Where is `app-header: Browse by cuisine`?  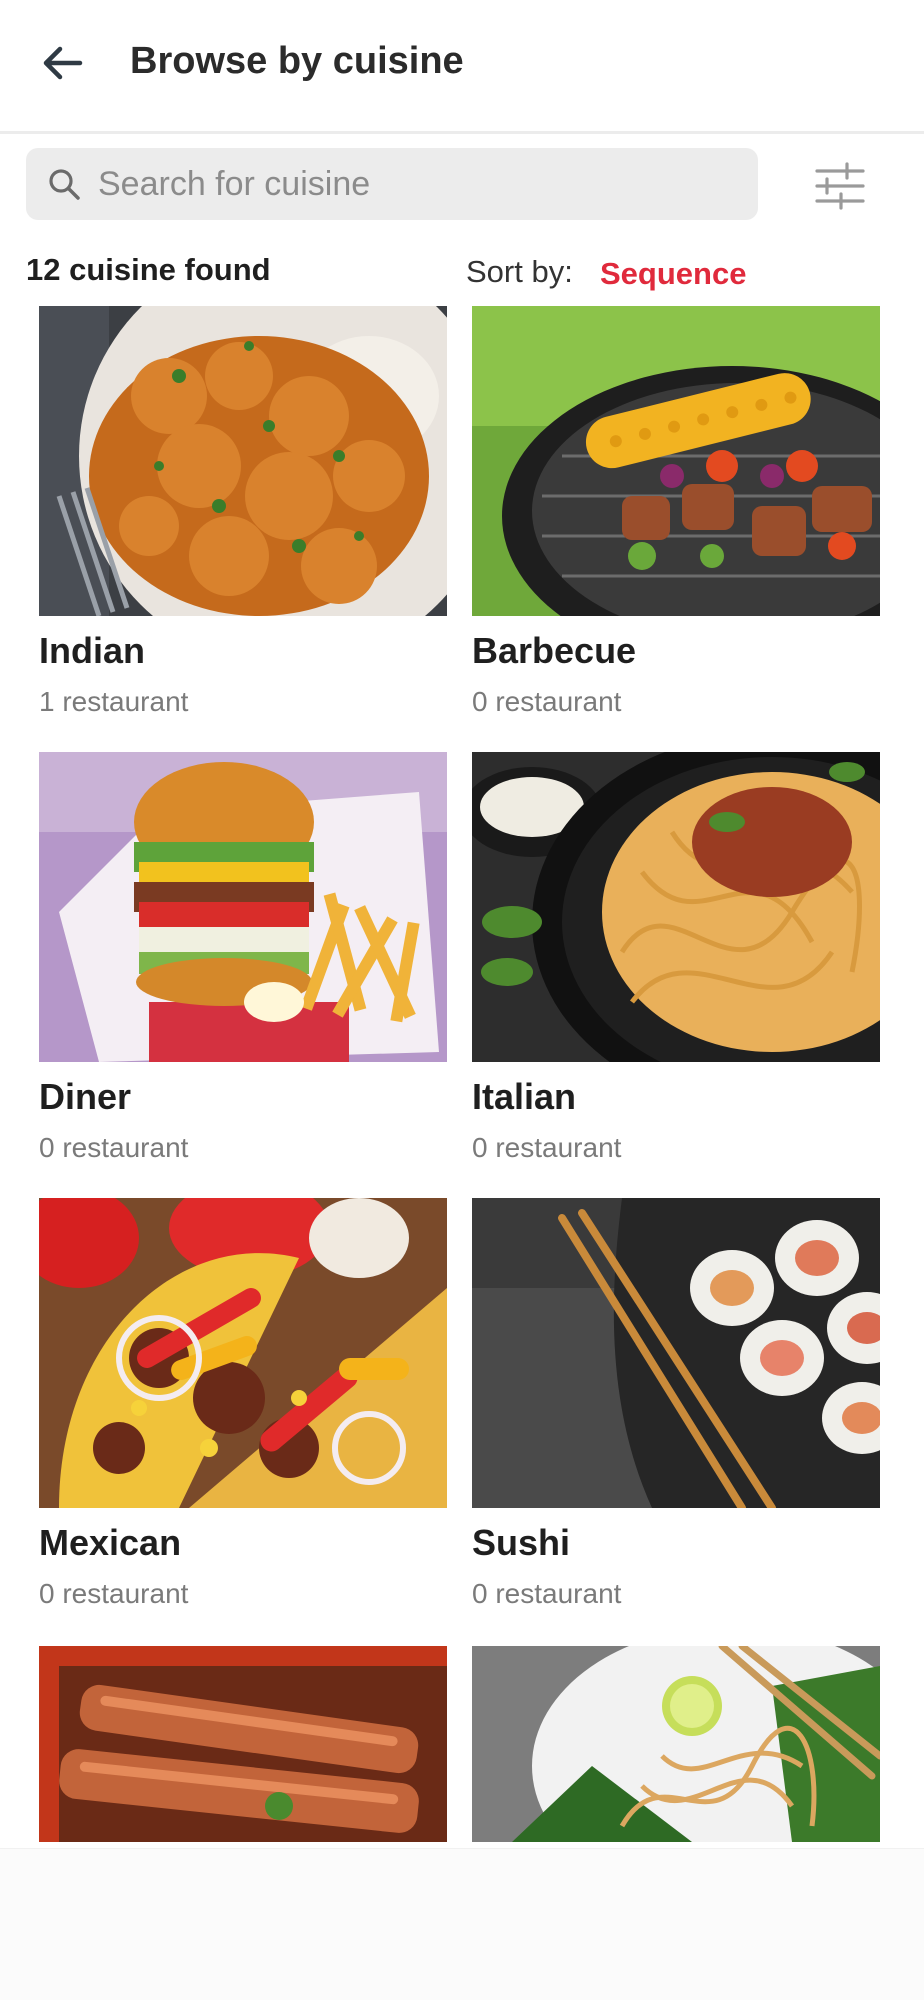
app-header: Browse by cuisine is located at coordinates (462, 67).